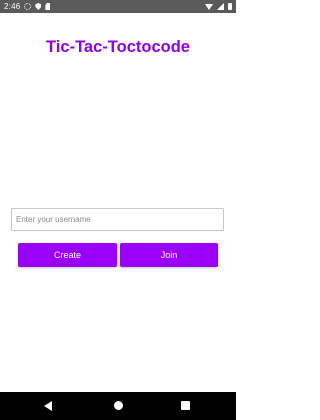 The width and height of the screenshot is (320, 420). I want to click on create-button: Create, so click(67, 255).